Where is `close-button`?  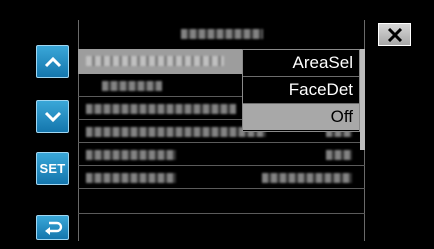 close-button is located at coordinates (394, 34).